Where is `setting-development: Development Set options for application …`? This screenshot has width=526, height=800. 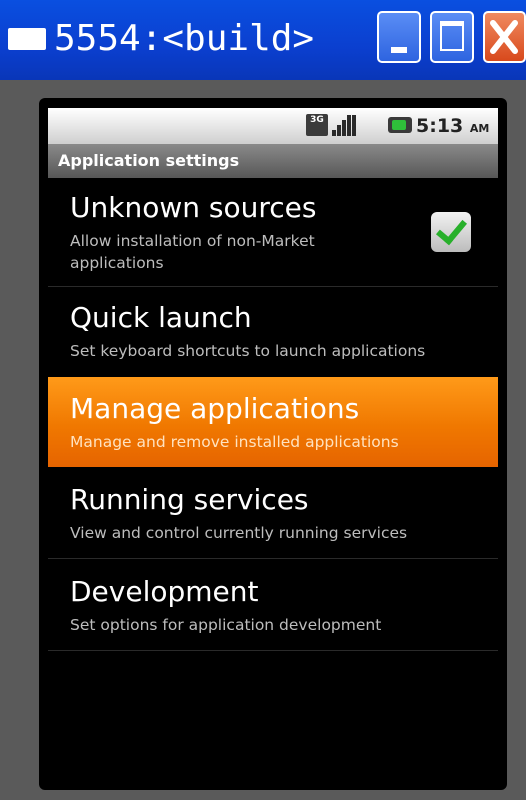 setting-development: Development Set options for application … is located at coordinates (273, 604).